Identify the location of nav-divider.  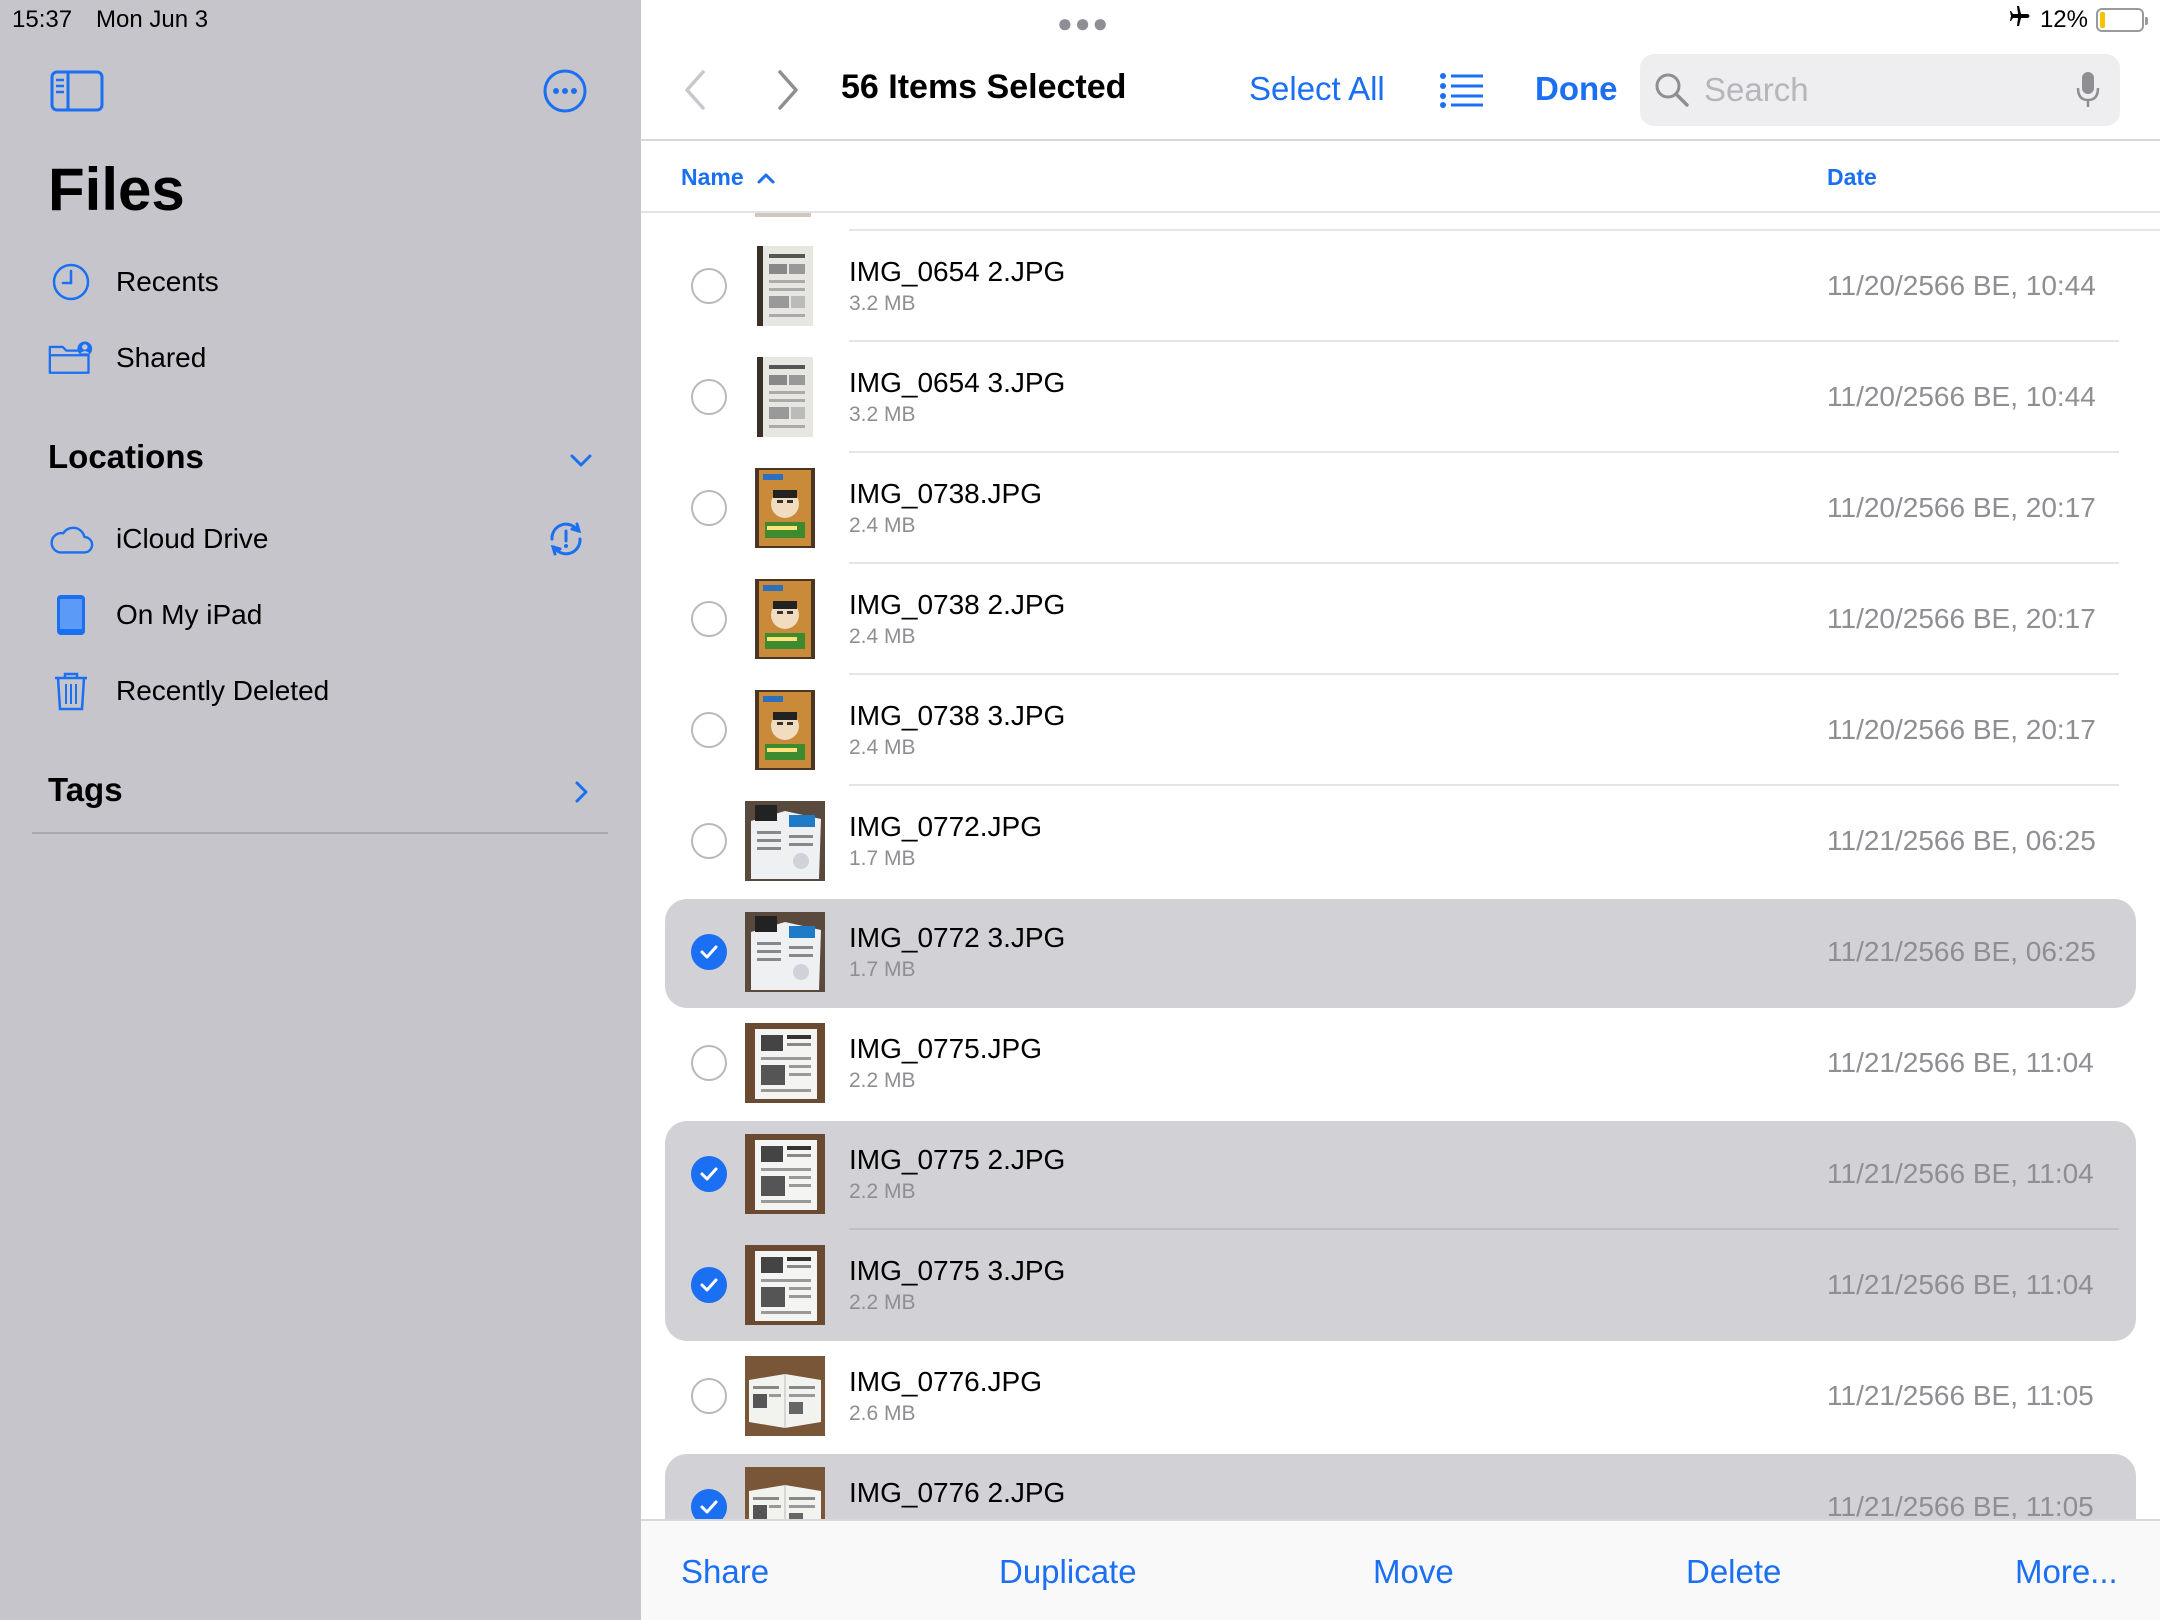
(1400, 140).